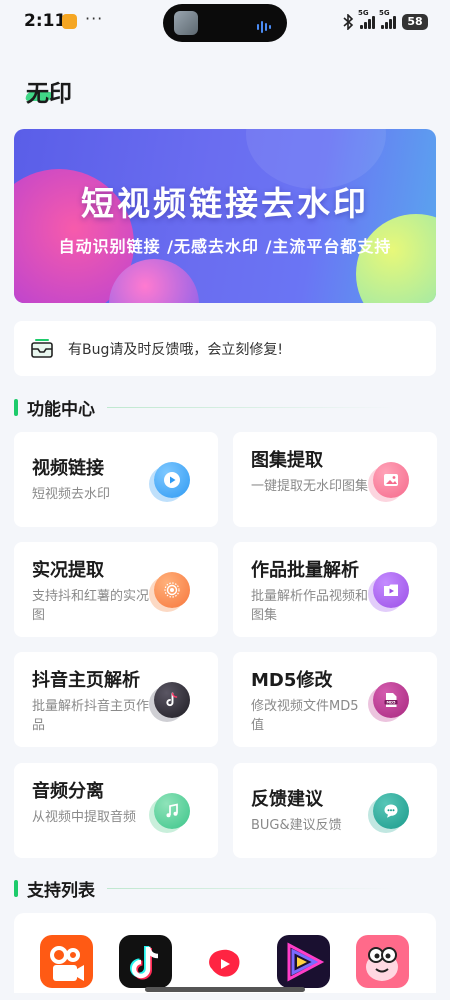 This screenshot has width=450, height=1000. What do you see at coordinates (391, 811) in the screenshot?
I see `chat-bubble-icon` at bounding box center [391, 811].